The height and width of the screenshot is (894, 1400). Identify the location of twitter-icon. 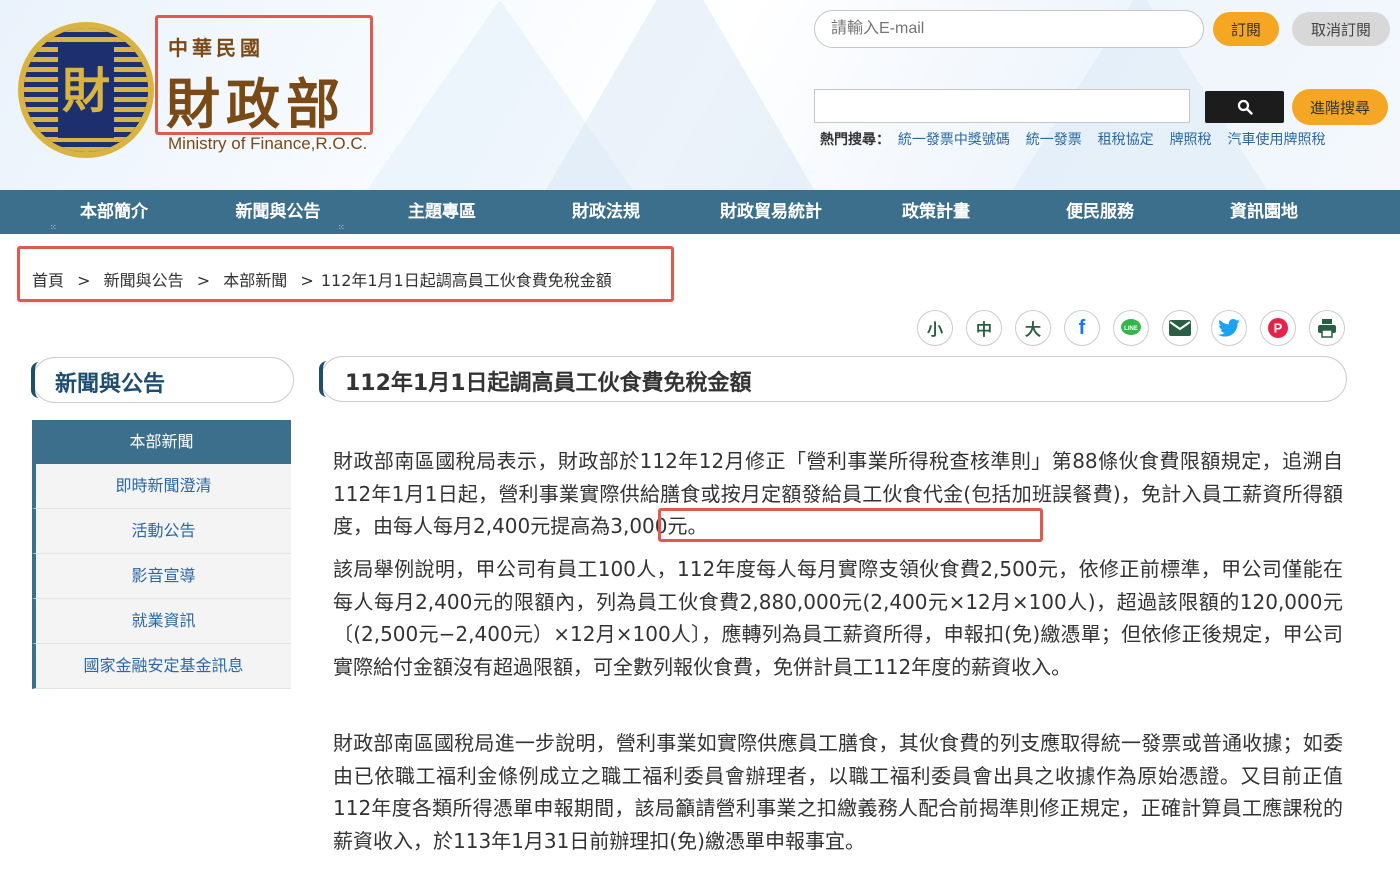
(1229, 328).